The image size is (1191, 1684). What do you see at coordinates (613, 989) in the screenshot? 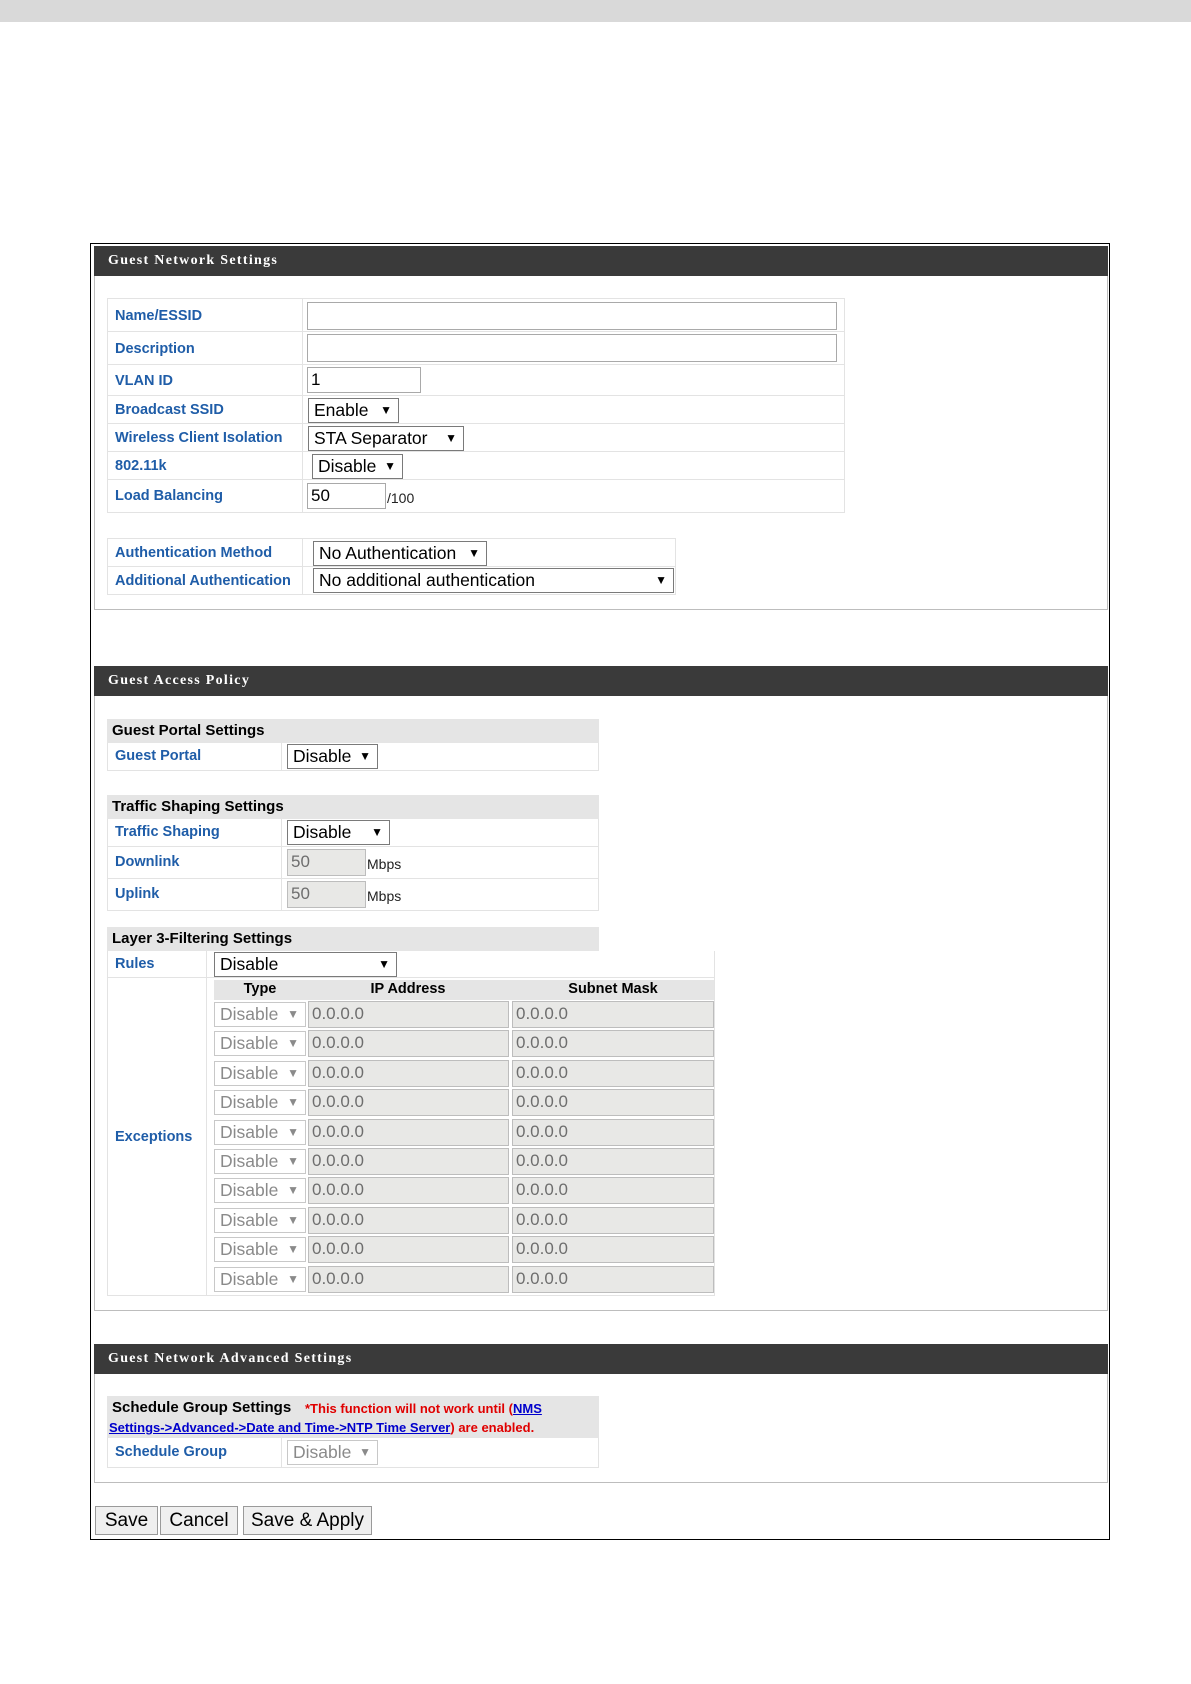
I see `col-mask-header: Subnet Mask` at bounding box center [613, 989].